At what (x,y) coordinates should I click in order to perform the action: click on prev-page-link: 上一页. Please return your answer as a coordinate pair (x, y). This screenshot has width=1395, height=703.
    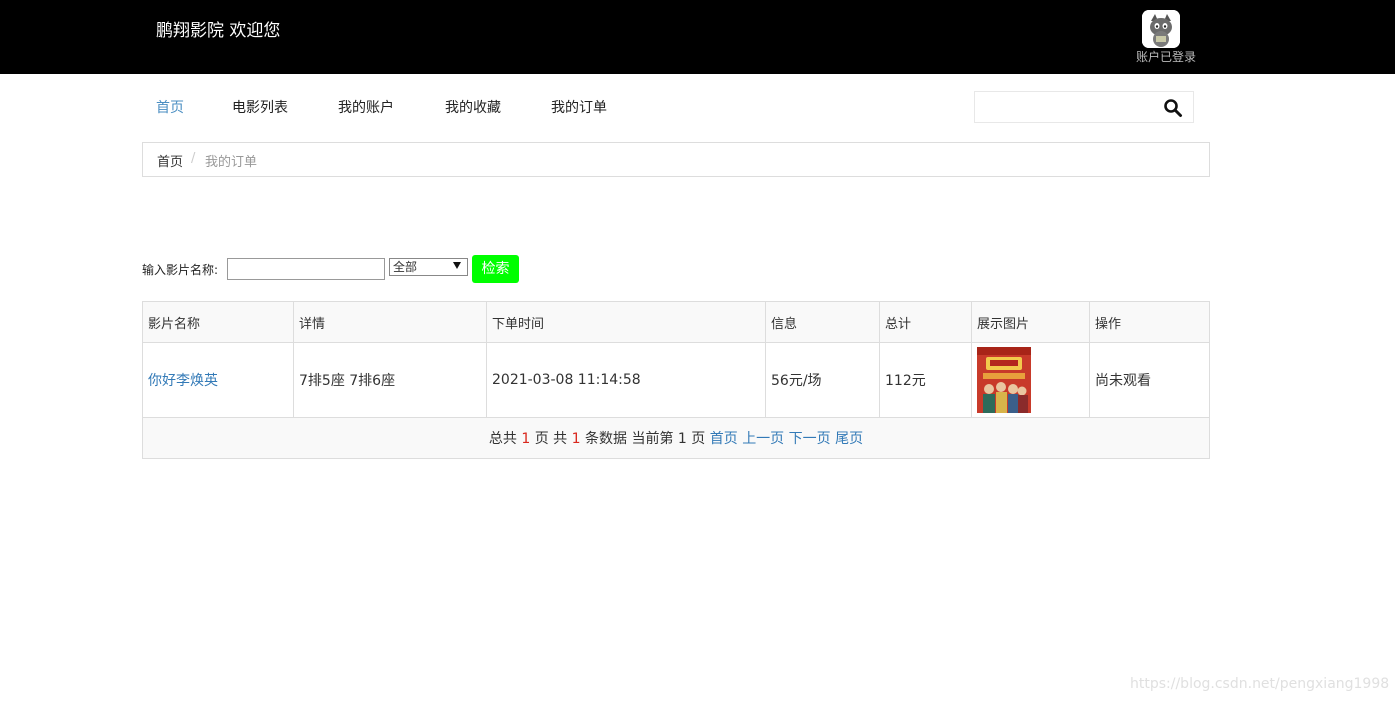
    Looking at the image, I should click on (763, 439).